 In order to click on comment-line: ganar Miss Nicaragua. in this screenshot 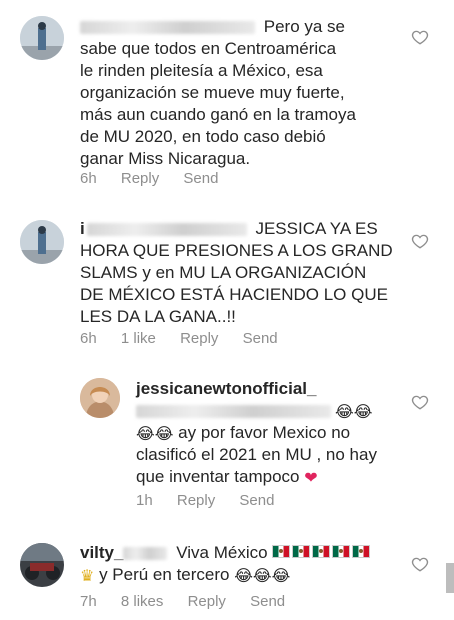, I will do `click(165, 158)`.